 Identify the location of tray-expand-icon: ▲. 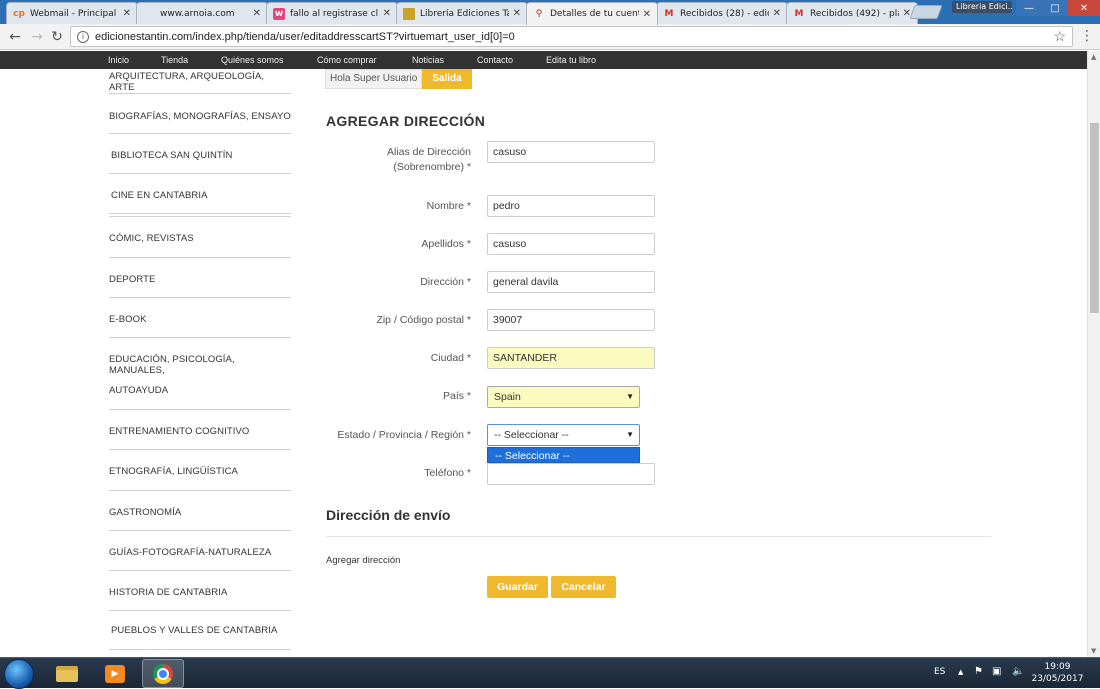
(960, 672).